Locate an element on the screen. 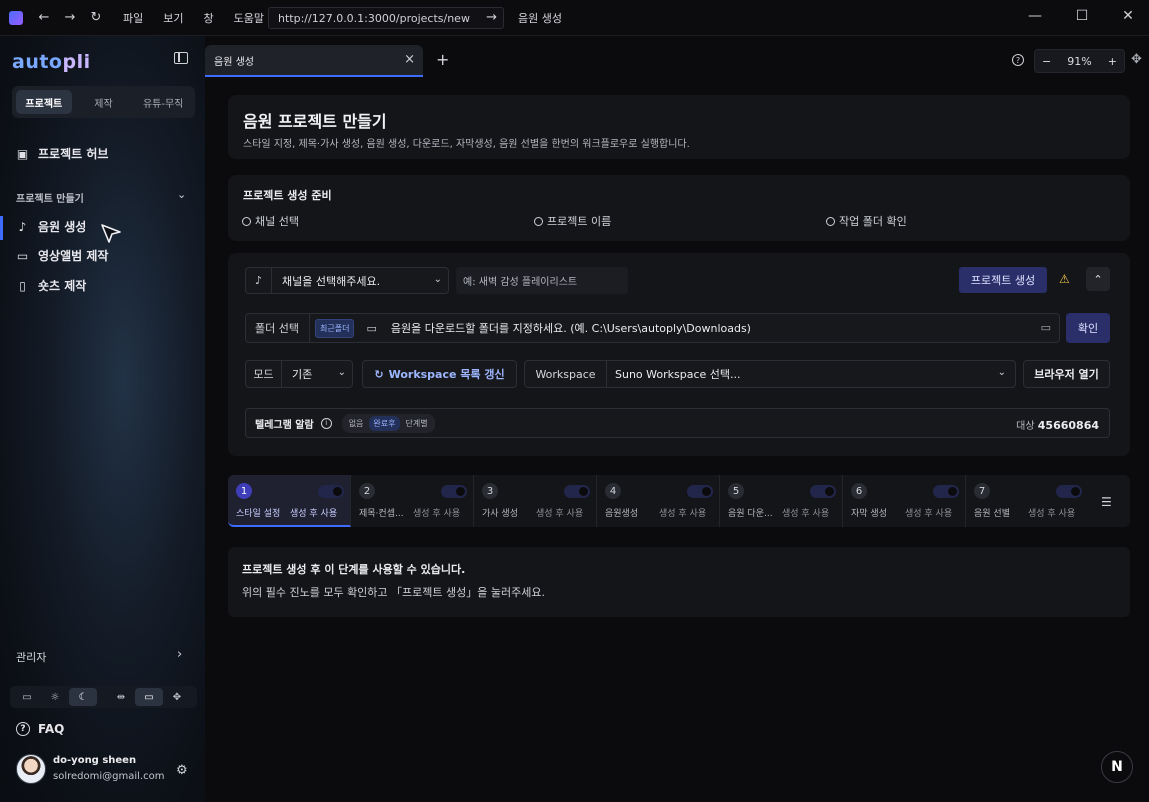 The height and width of the screenshot is (802, 1149). open-browser-button: 브라우저 열기 is located at coordinates (1066, 374).